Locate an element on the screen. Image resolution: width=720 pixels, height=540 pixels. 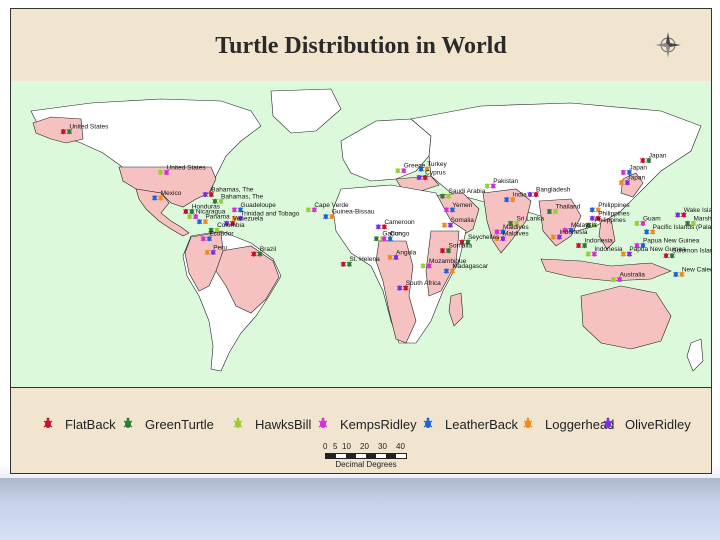
land-europe is located at coordinates (386, 150).